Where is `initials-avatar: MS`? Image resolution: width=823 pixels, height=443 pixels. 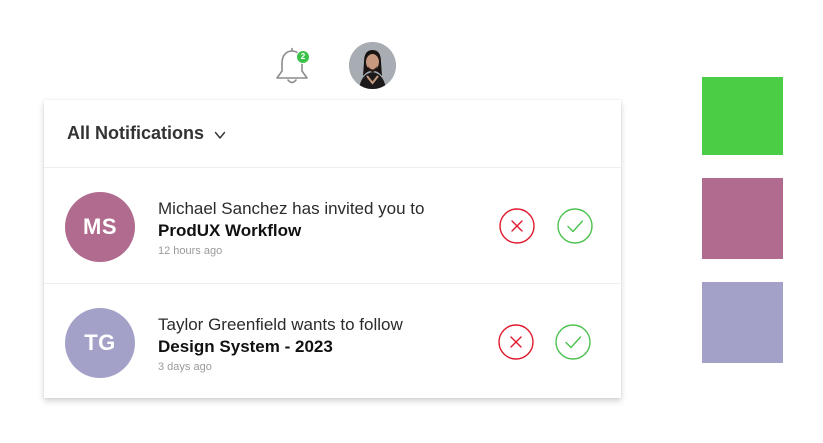
initials-avatar: MS is located at coordinates (100, 227).